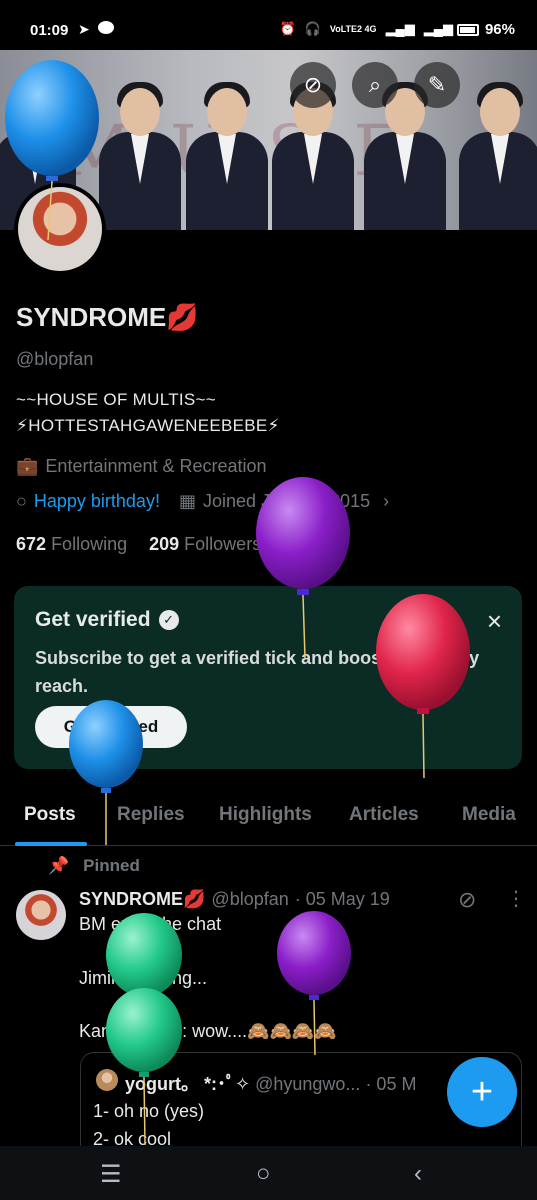 This screenshot has width=537, height=1200. Describe the element at coordinates (423, 686) in the screenshot. I see `red-balloon-icon` at that location.